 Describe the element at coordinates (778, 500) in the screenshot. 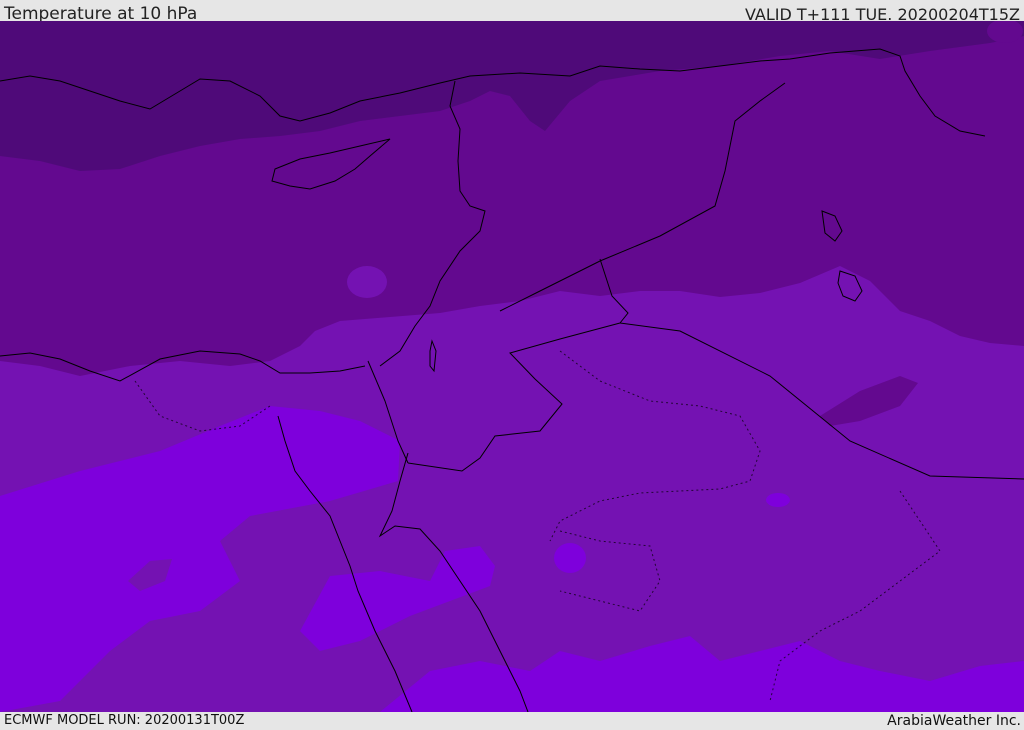

I see `temperature-patch-warm-small` at that location.